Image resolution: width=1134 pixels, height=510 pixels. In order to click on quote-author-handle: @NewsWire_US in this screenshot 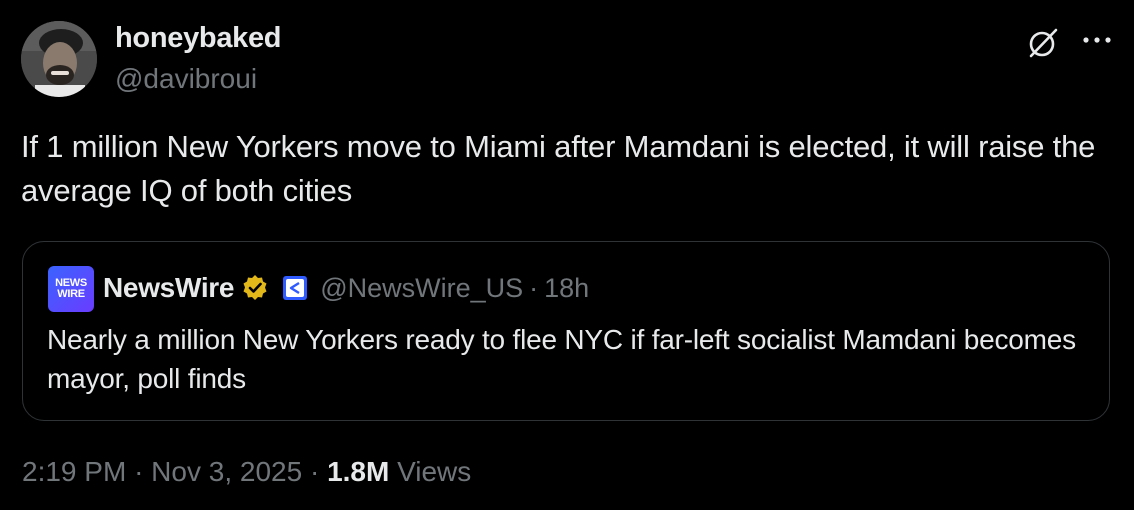, I will do `click(421, 288)`.